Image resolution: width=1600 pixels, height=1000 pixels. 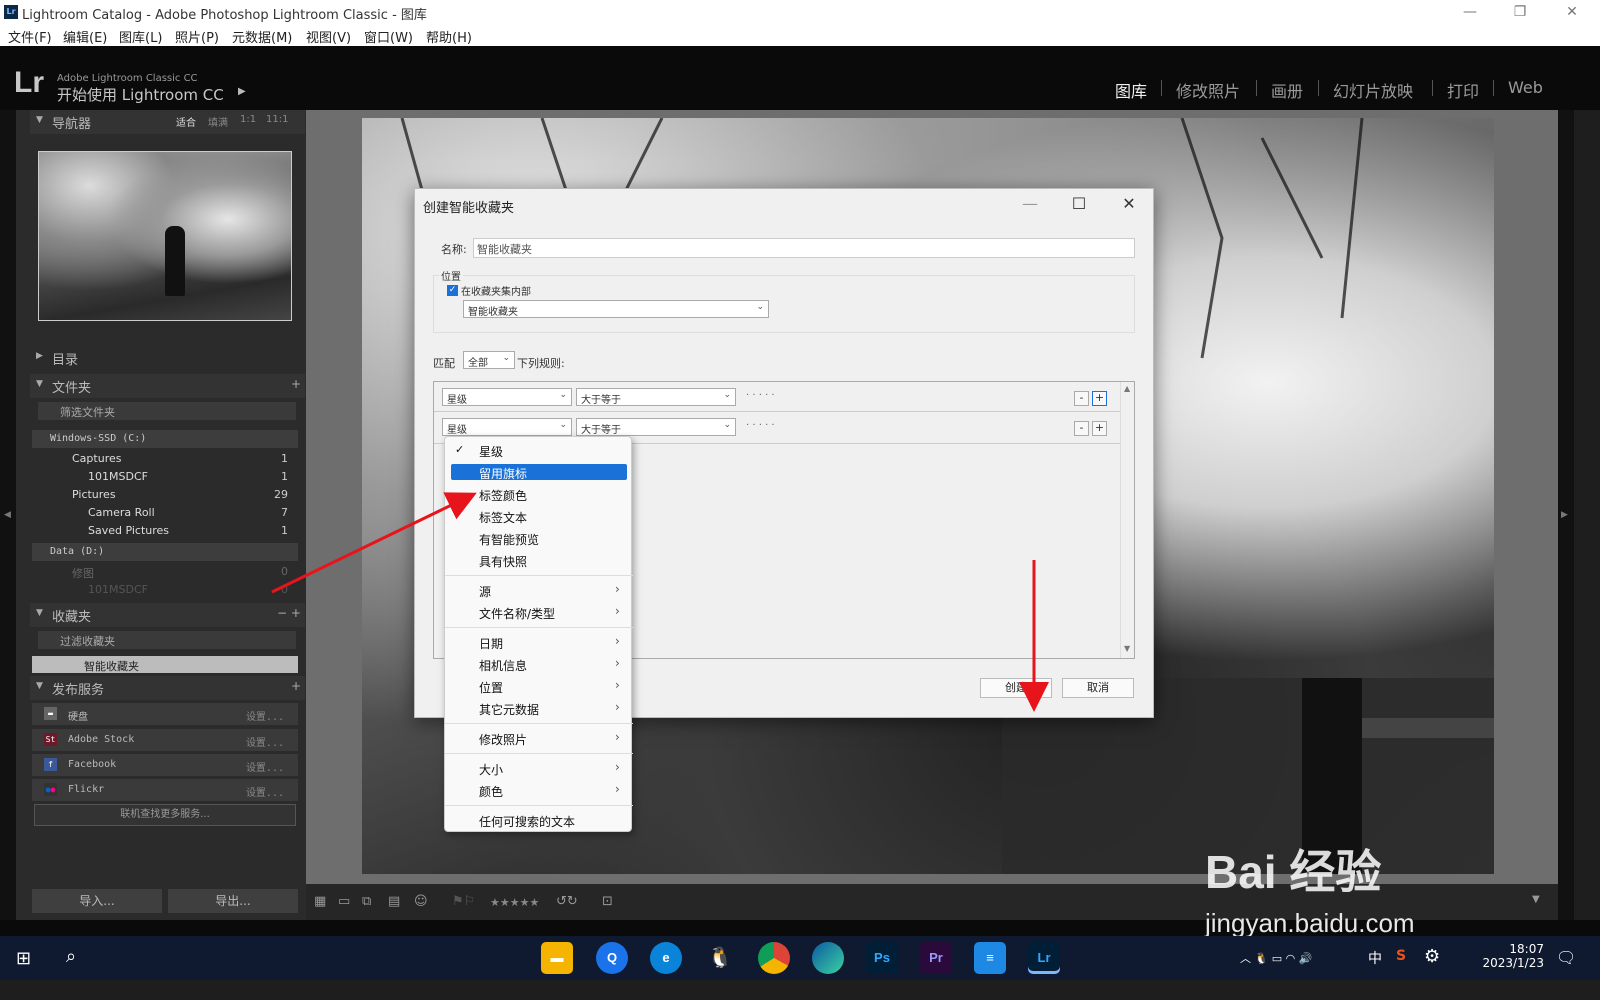 What do you see at coordinates (612, 958) in the screenshot?
I see `qq-browser-icon: Q` at bounding box center [612, 958].